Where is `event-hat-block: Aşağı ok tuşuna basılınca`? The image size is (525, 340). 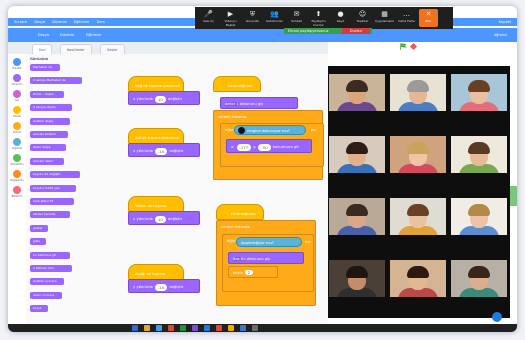
event-hat-block: Aşağı ok tuşuna basılınca is located at coordinates (156, 279).